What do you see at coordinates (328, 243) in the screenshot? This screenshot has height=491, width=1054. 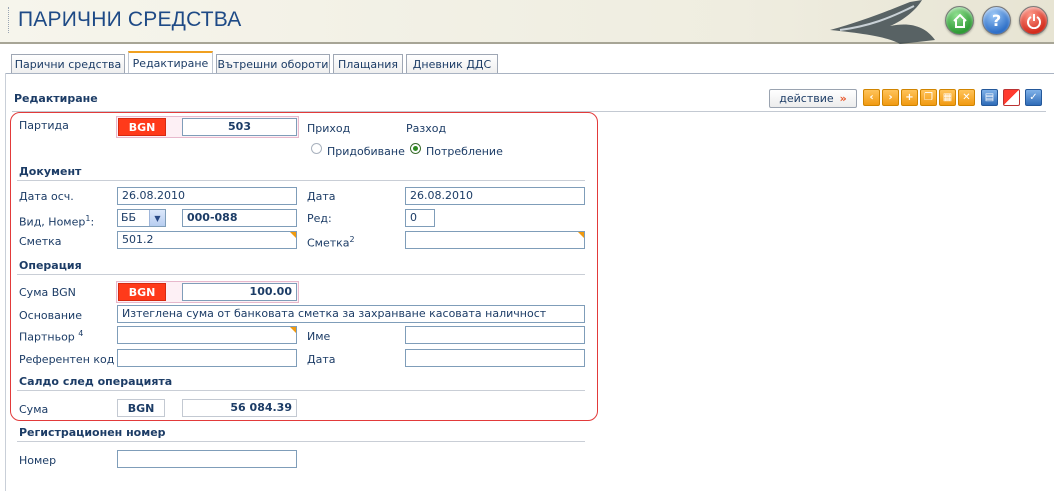 I see `account2-text: Сметка` at bounding box center [328, 243].